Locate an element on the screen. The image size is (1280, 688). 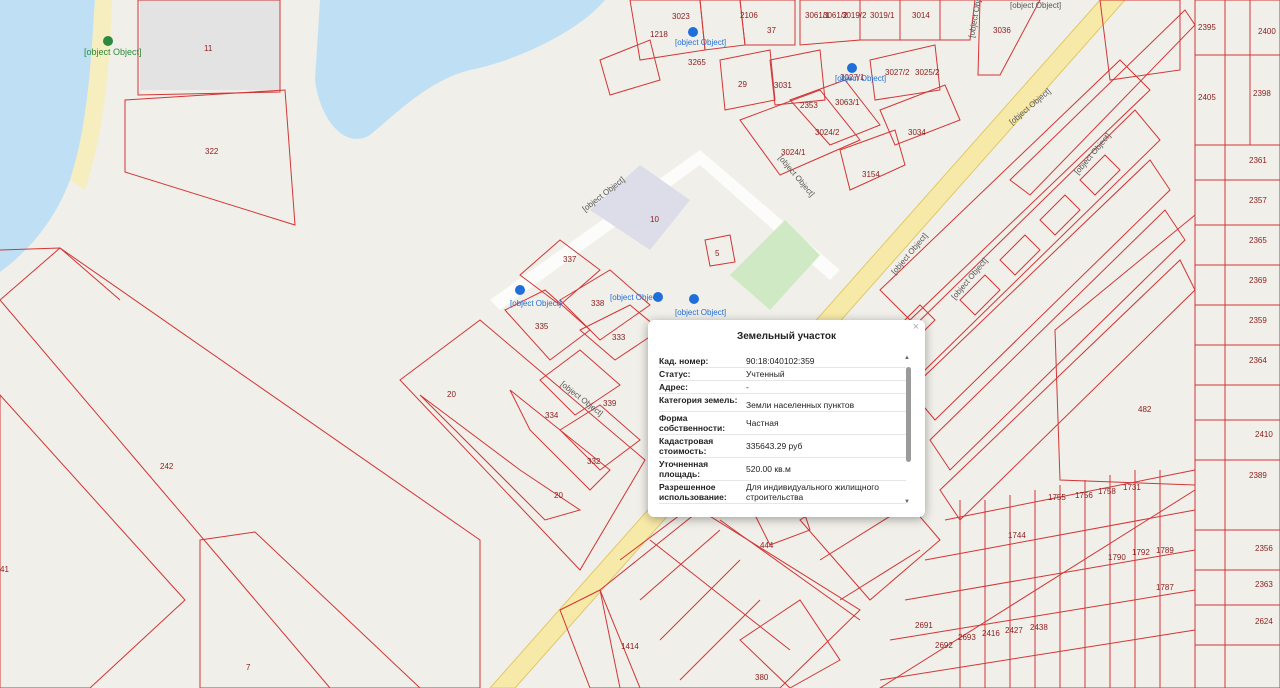
attr-value: - is located at coordinates (747, 387).